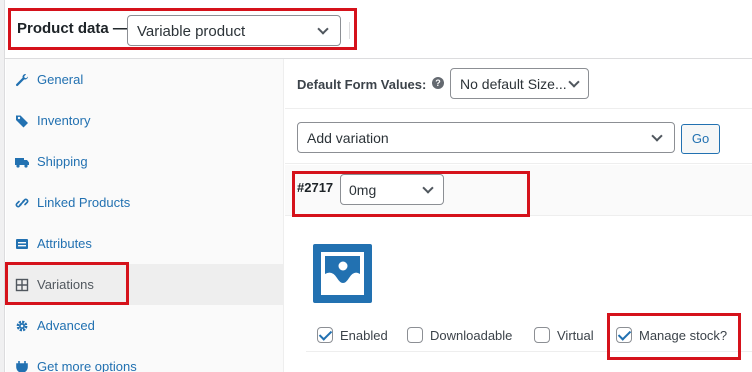 The width and height of the screenshot is (752, 372). I want to click on tab-label: Inventory, so click(64, 120).